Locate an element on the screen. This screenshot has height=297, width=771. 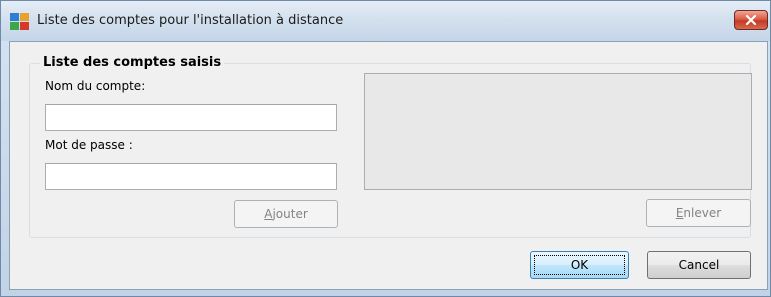
group-title: Liste des comptes saisis is located at coordinates (132, 62).